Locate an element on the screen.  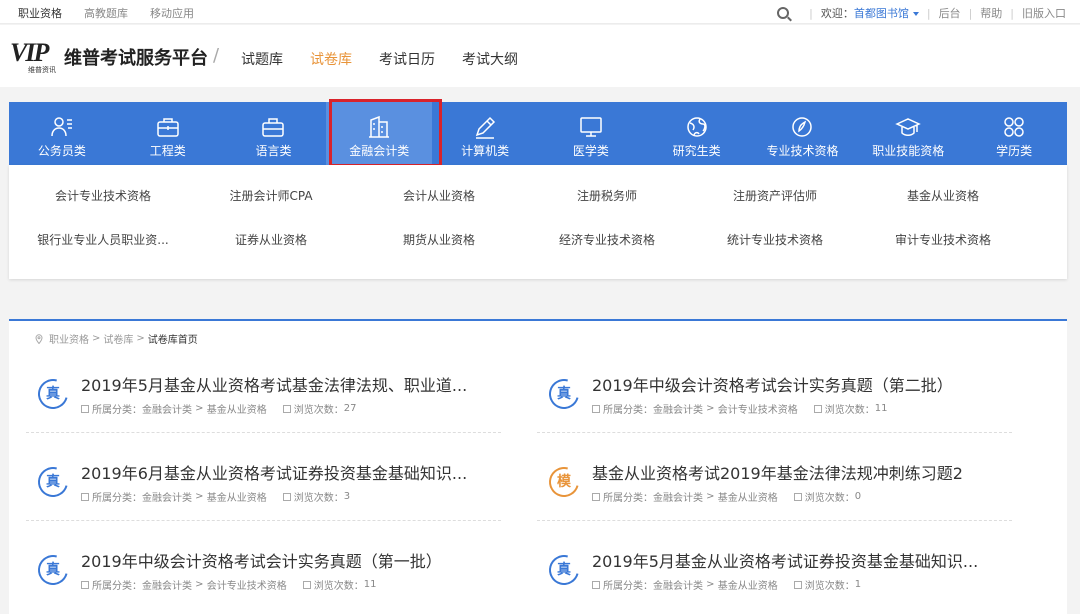
user-menu: 欢迎：首都图书馆 is located at coordinates (870, 13).